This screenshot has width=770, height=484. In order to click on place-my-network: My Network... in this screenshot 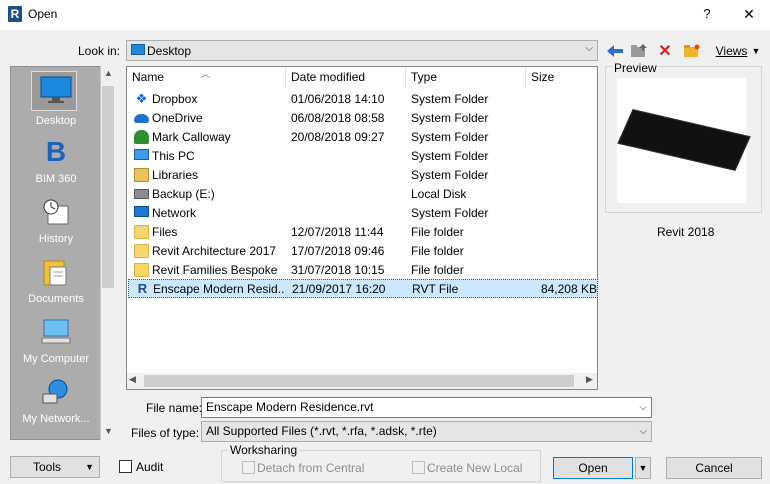, I will do `click(56, 400)`.